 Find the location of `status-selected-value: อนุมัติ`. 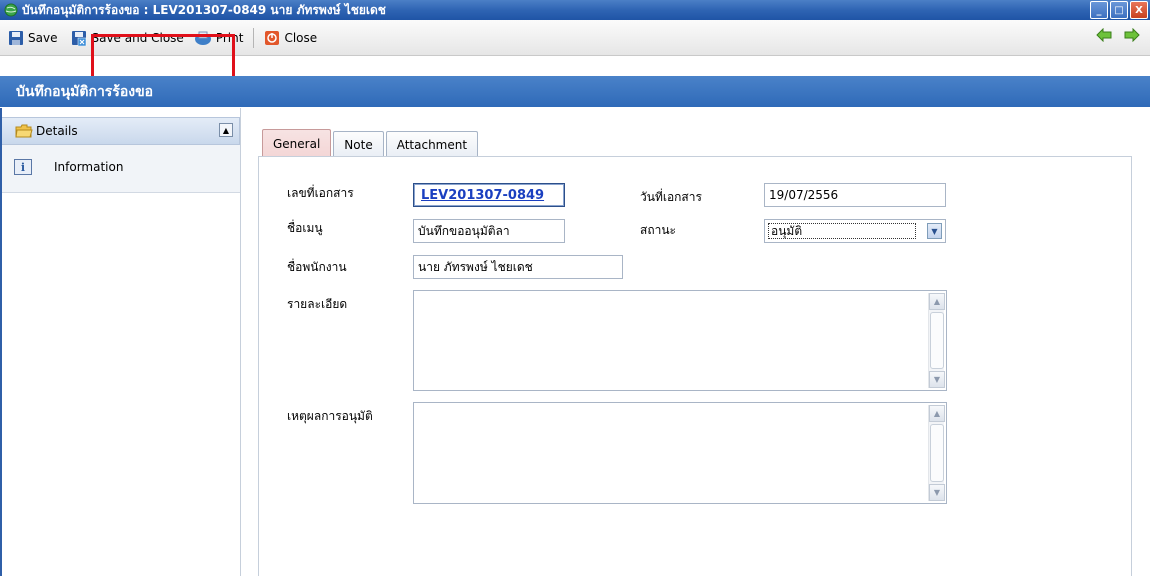

status-selected-value: อนุมัติ is located at coordinates (842, 231).